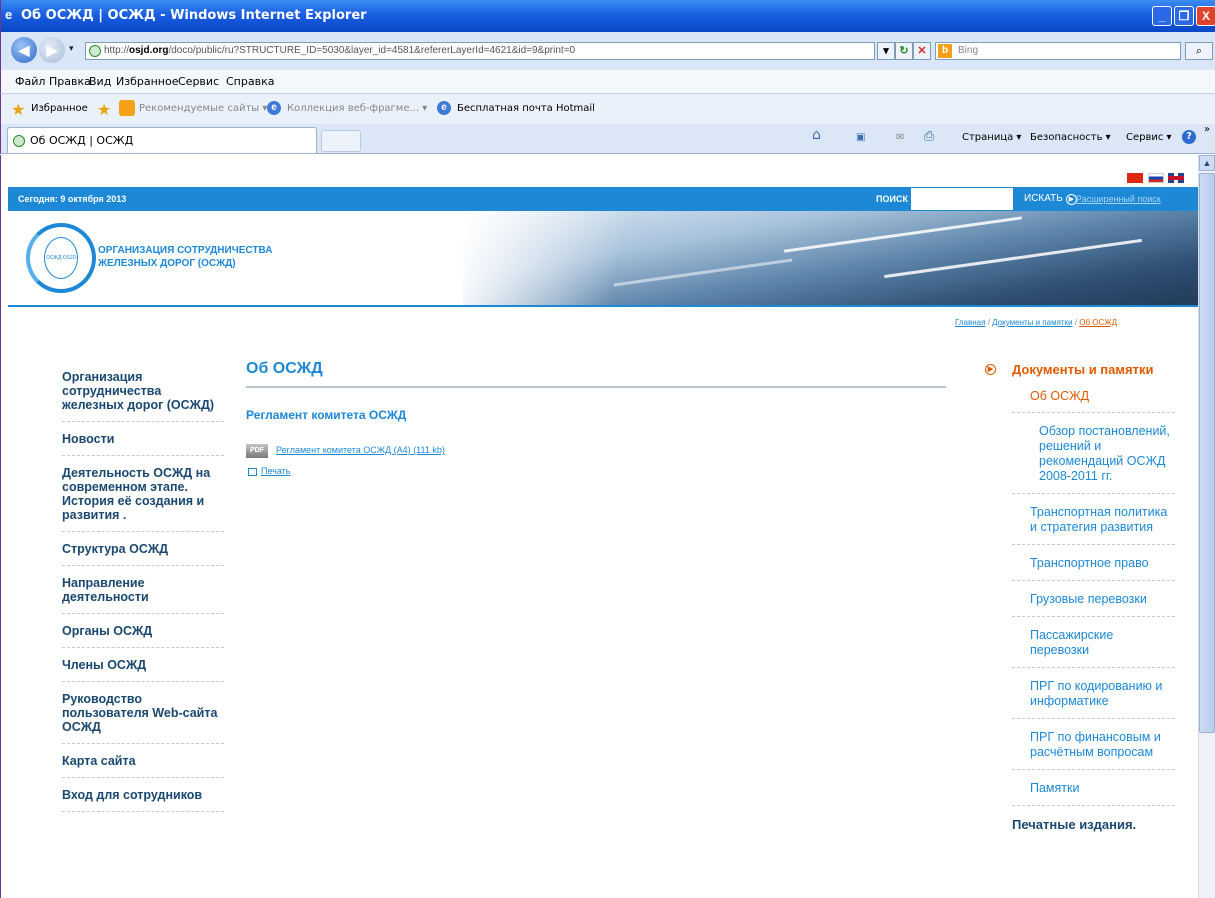  I want to click on suggested-sites-link: Рекомендуемые сайты ▾, so click(203, 108).